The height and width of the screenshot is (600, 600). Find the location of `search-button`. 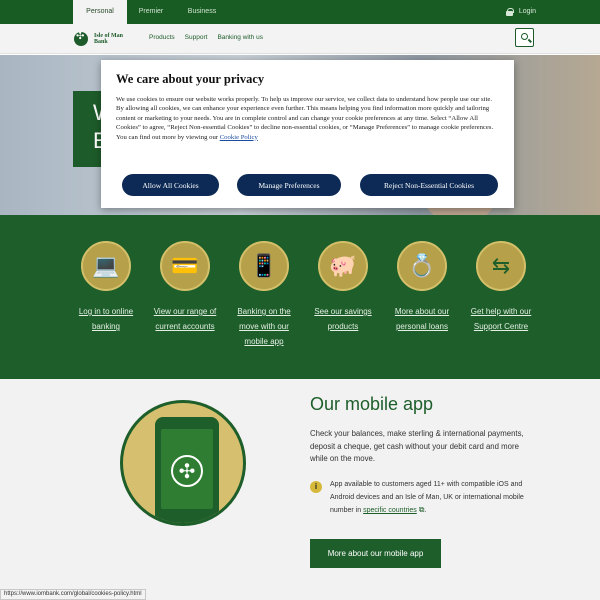

search-button is located at coordinates (524, 37).